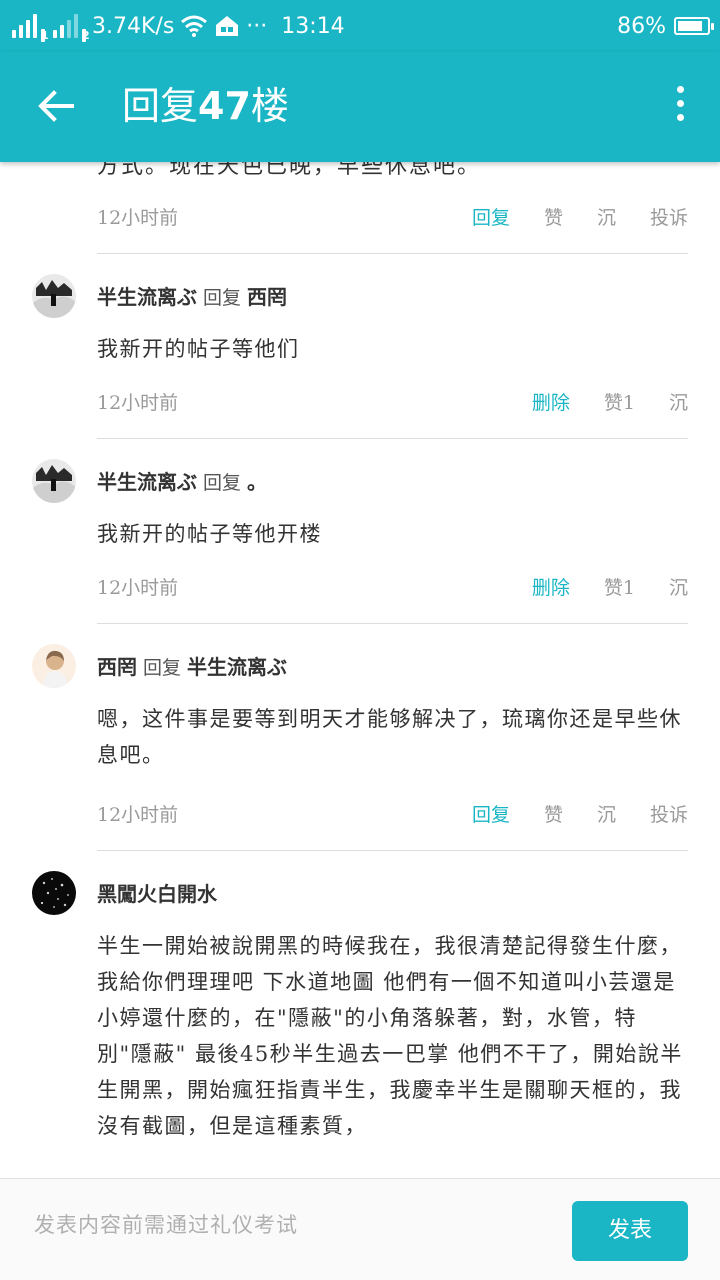 Image resolution: width=720 pixels, height=1280 pixels. I want to click on comment-header: 黑闖火白開水, so click(157, 894).